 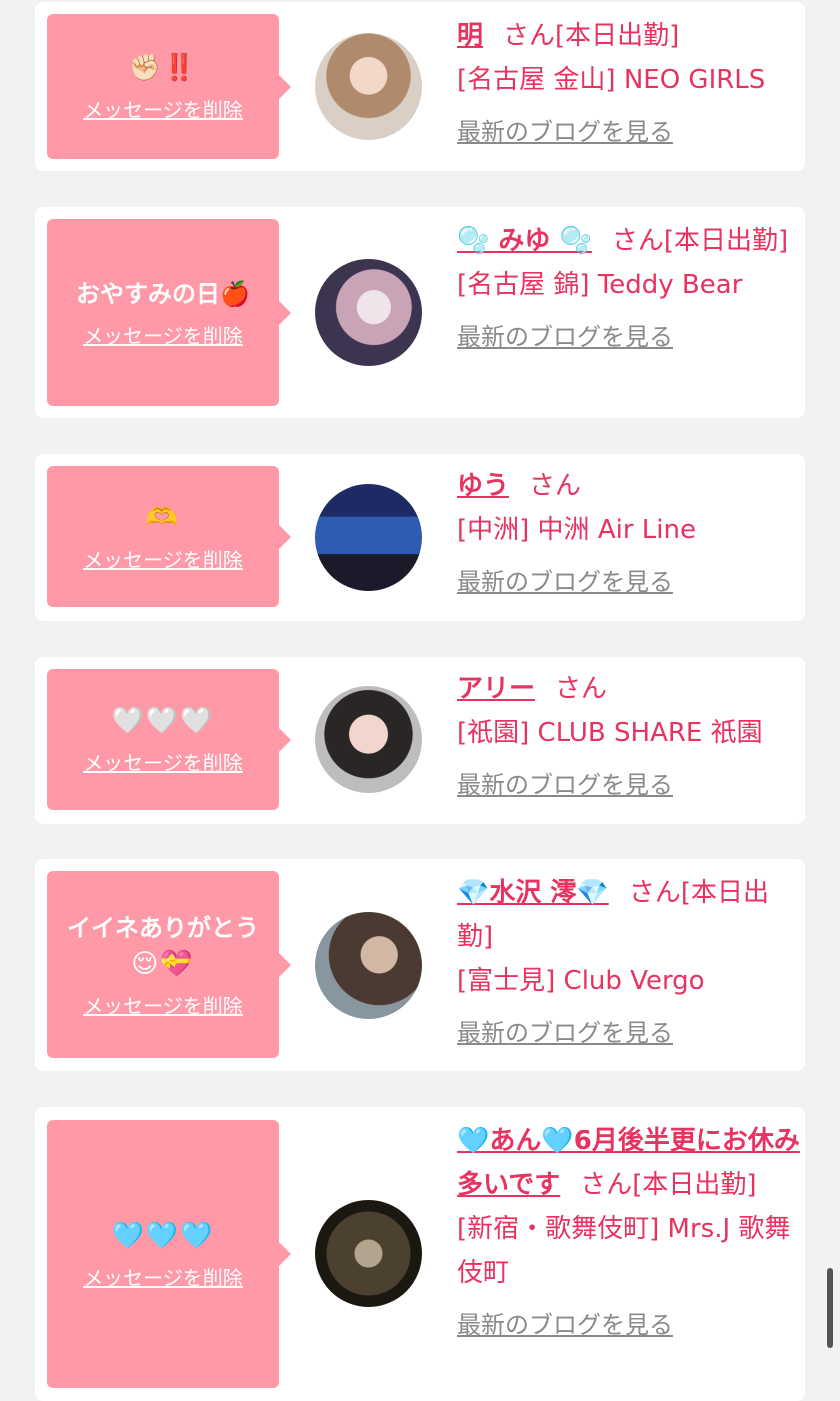 I want to click on message-bubble: おやすみの日🍎 メッセージを削除, so click(x=169, y=312).